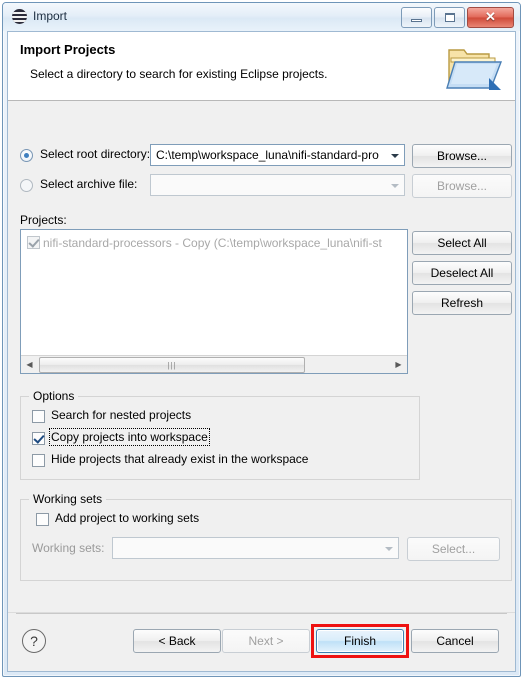  What do you see at coordinates (68, 49) in the screenshot?
I see `page-title: Import Projects` at bounding box center [68, 49].